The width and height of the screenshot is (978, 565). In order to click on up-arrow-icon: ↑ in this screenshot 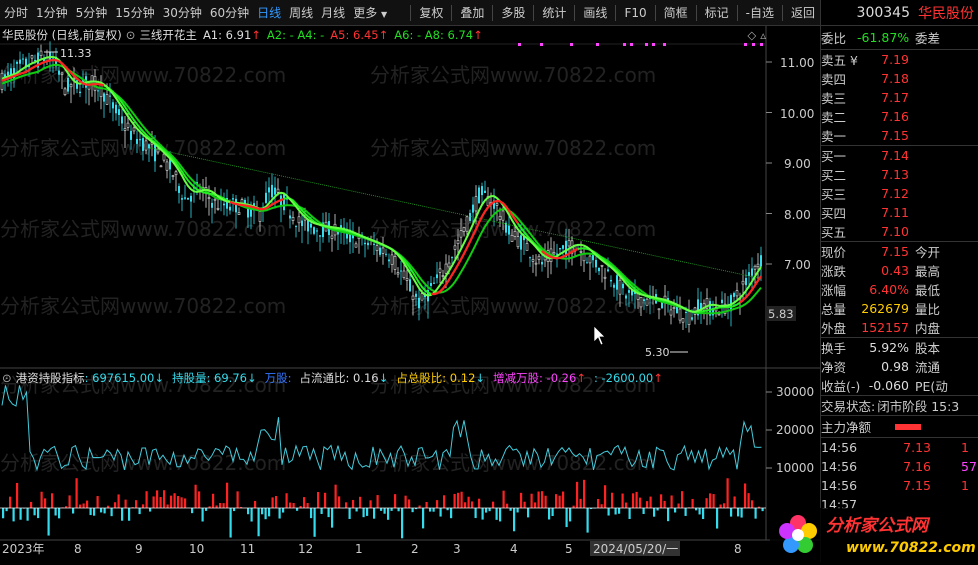, I will do `click(581, 378)`.